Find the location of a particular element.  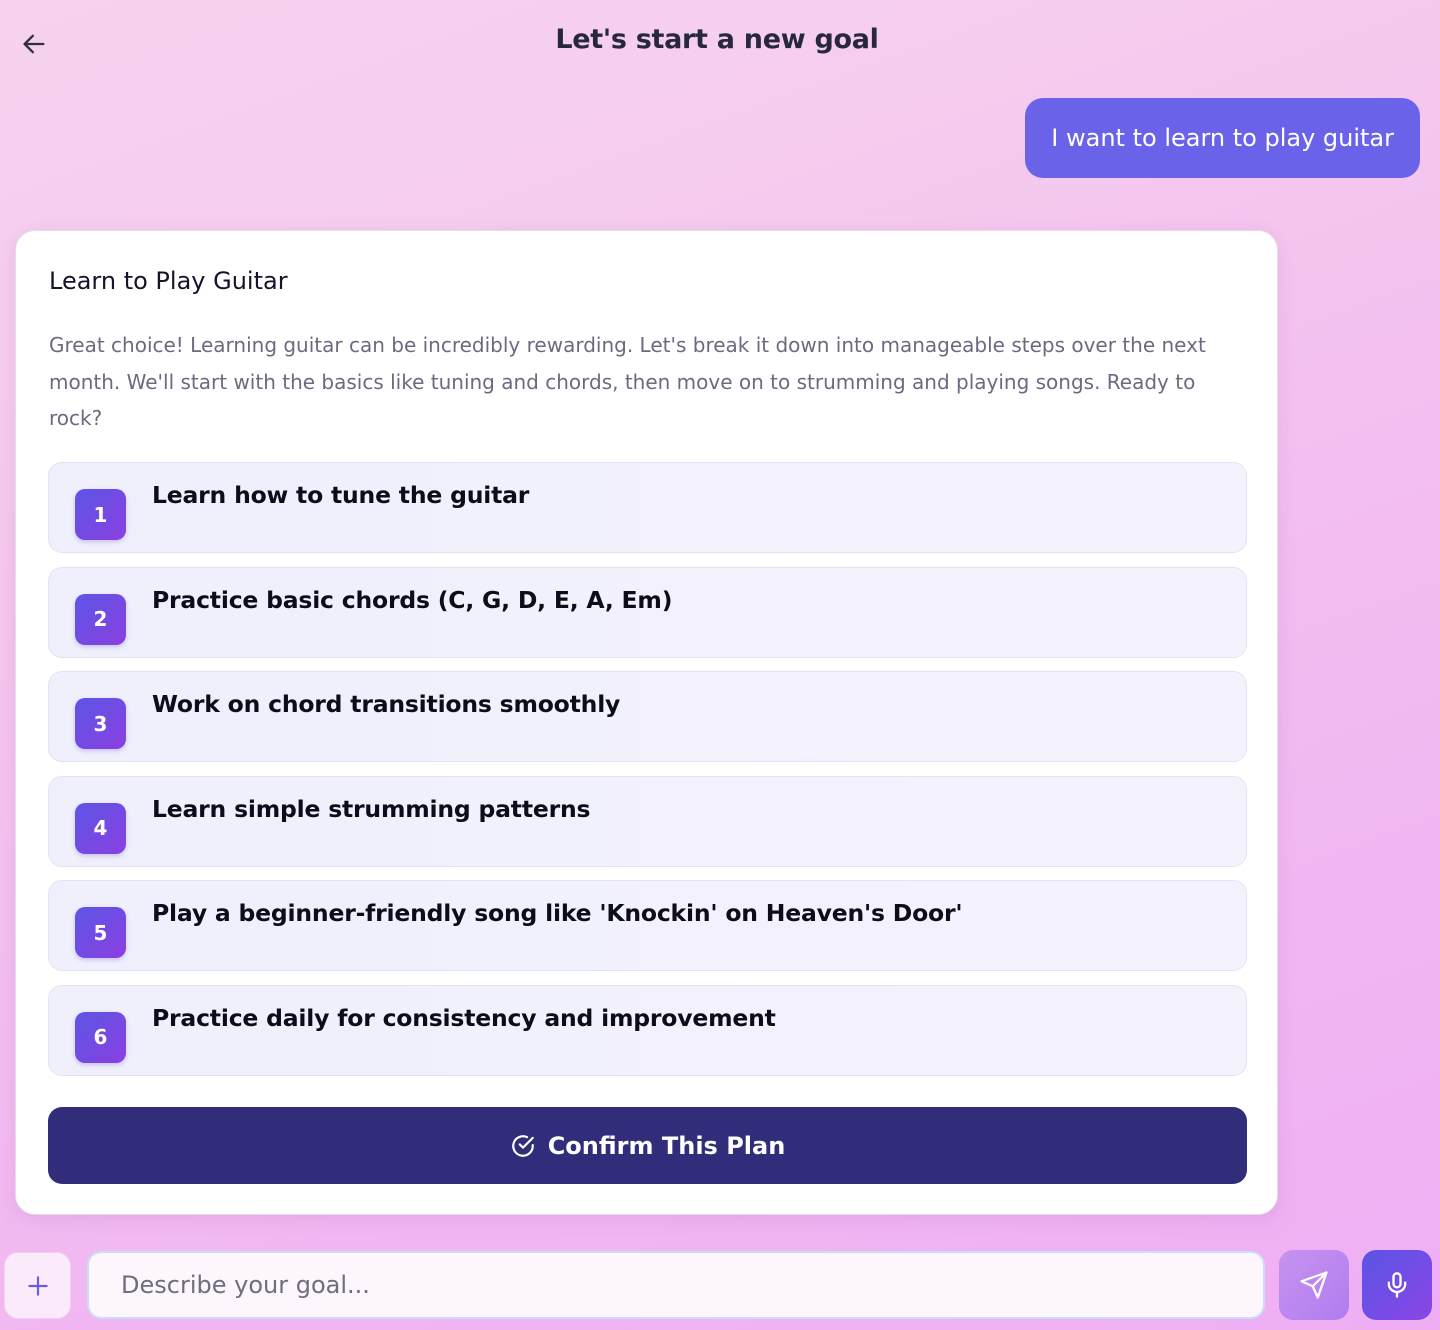

confirm-plan-label: Confirm This Plan is located at coordinates (666, 1145).